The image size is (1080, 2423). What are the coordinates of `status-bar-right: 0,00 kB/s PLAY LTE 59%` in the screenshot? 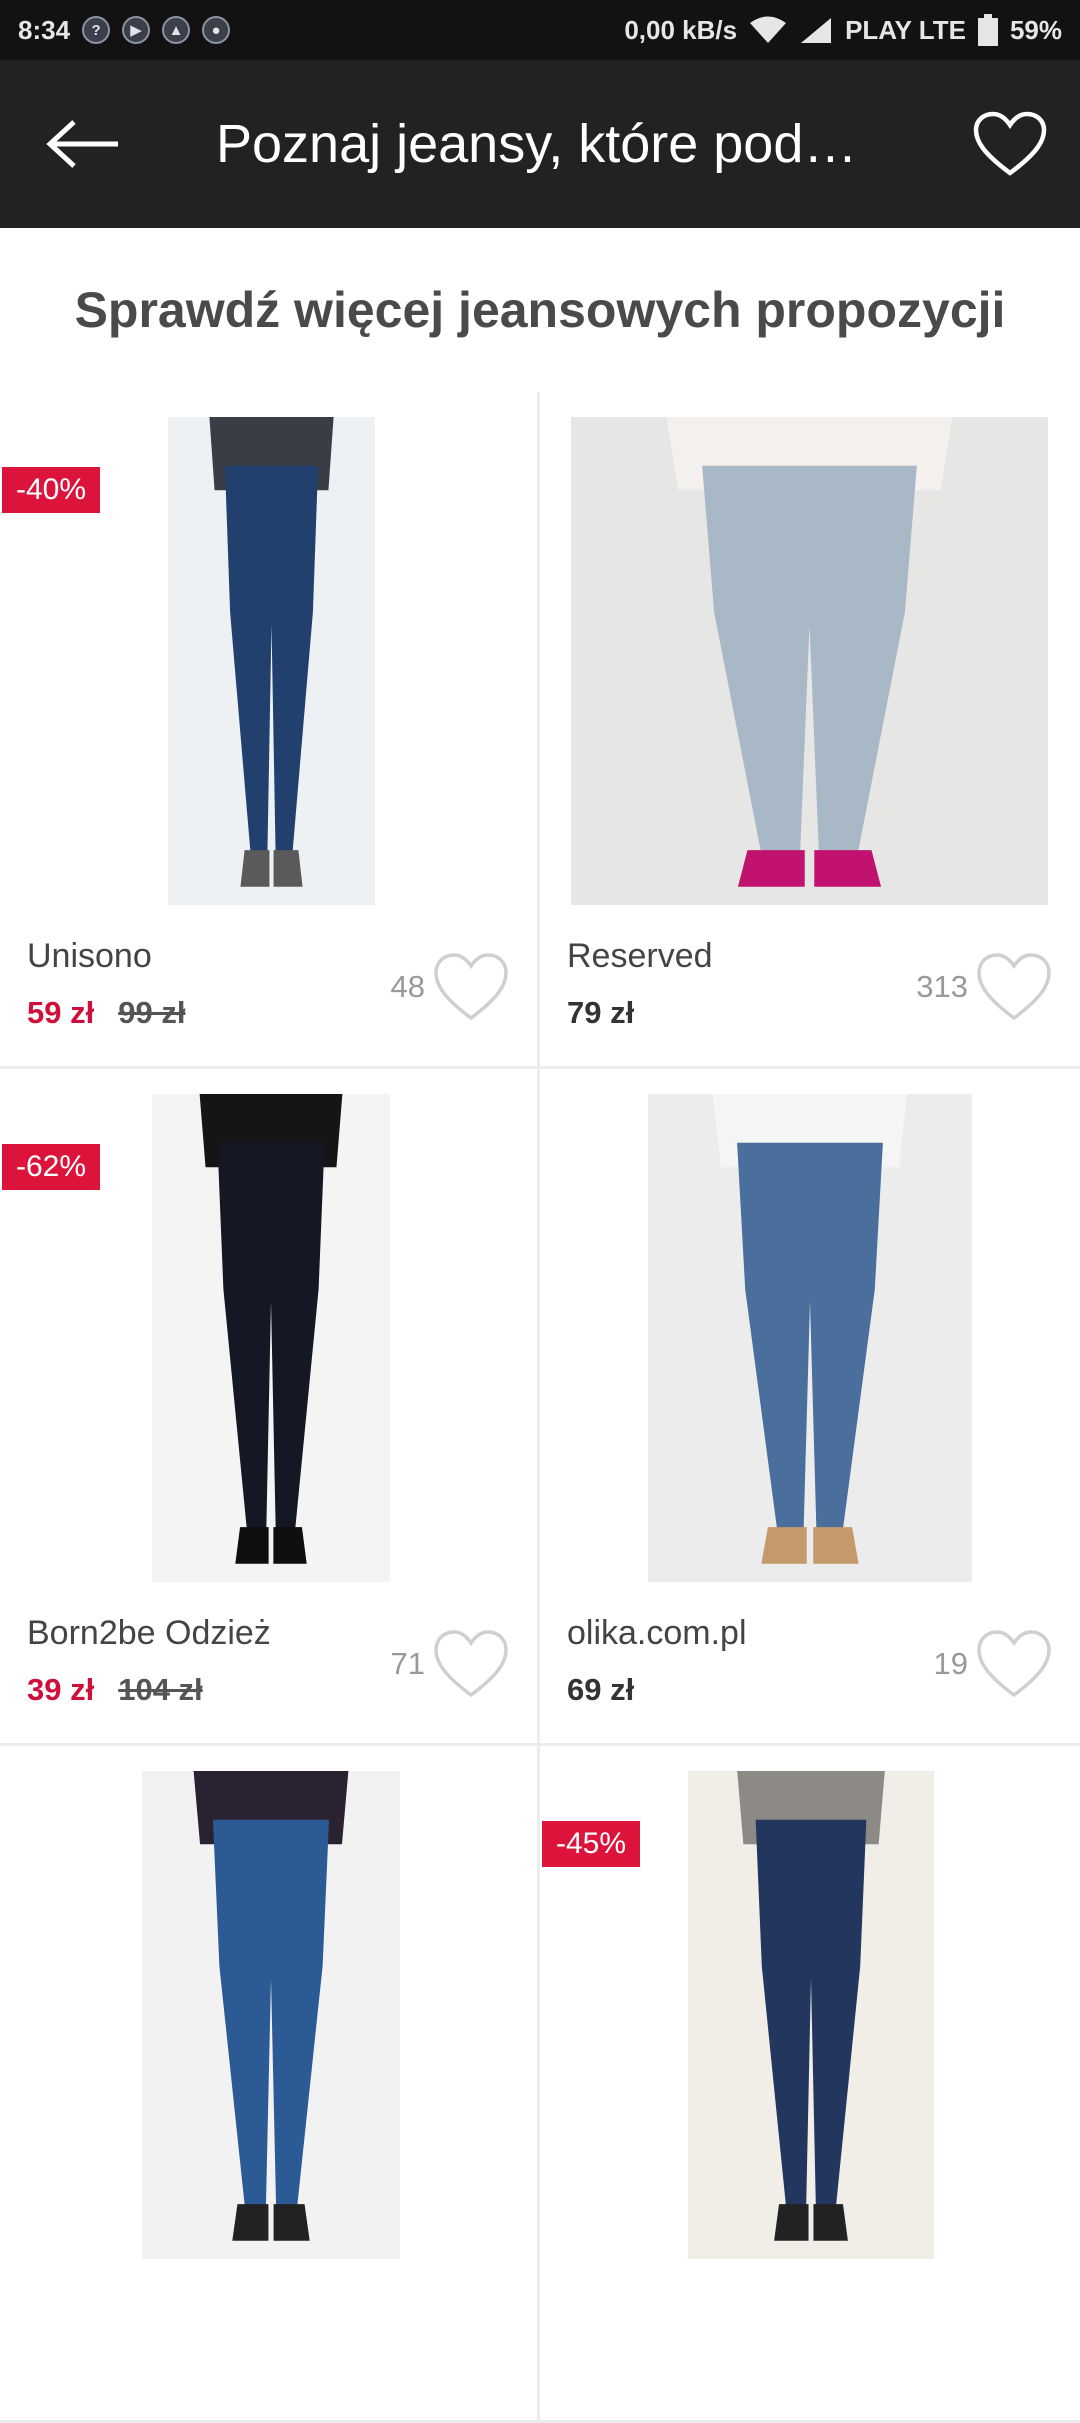 It's located at (843, 30).